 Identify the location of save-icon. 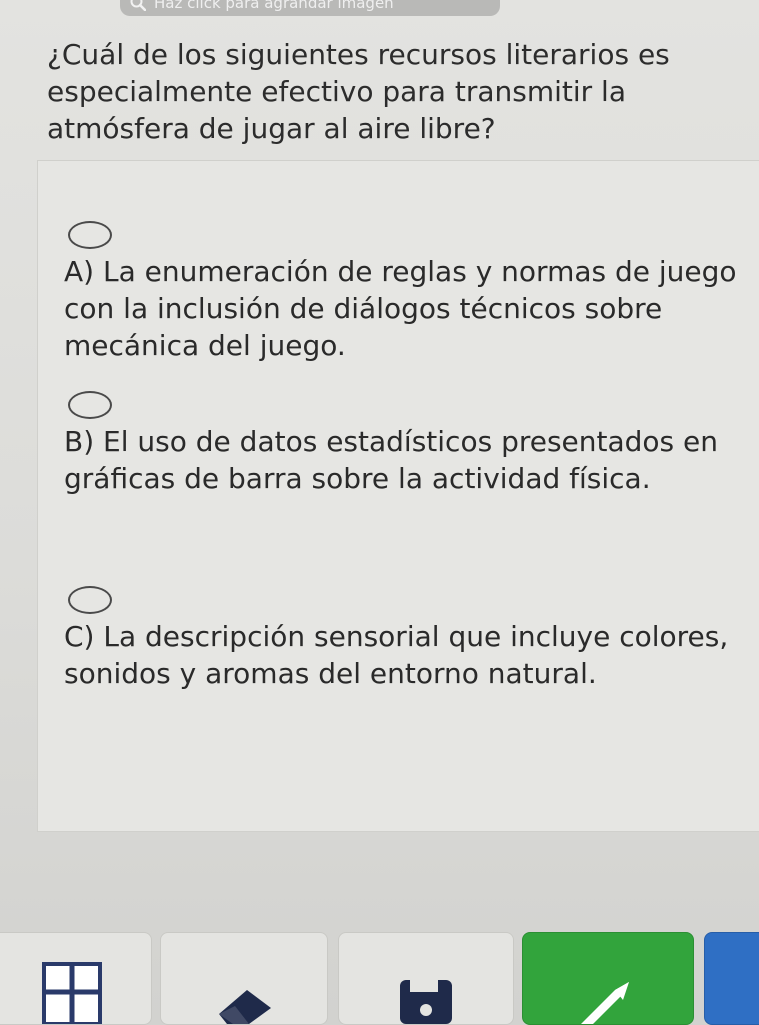
(426, 1002).